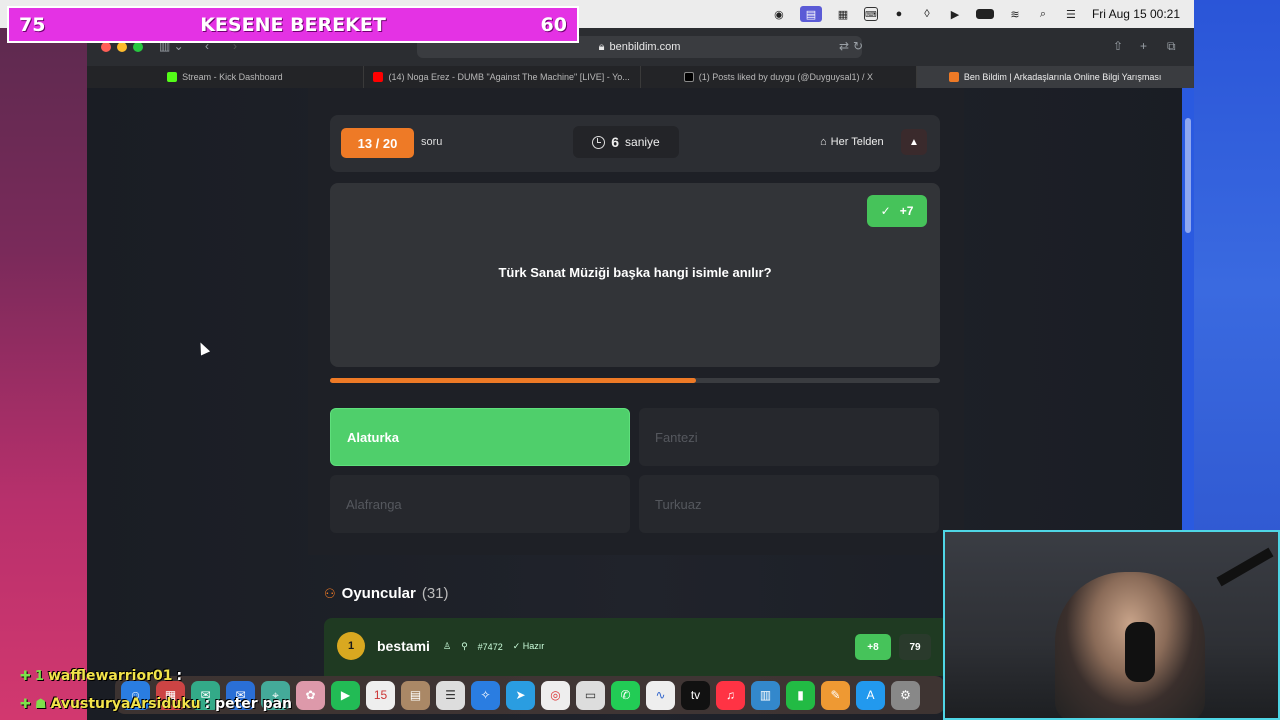 This screenshot has width=1280, height=720. What do you see at coordinates (873, 647) in the screenshot?
I see `player-delta: +8` at bounding box center [873, 647].